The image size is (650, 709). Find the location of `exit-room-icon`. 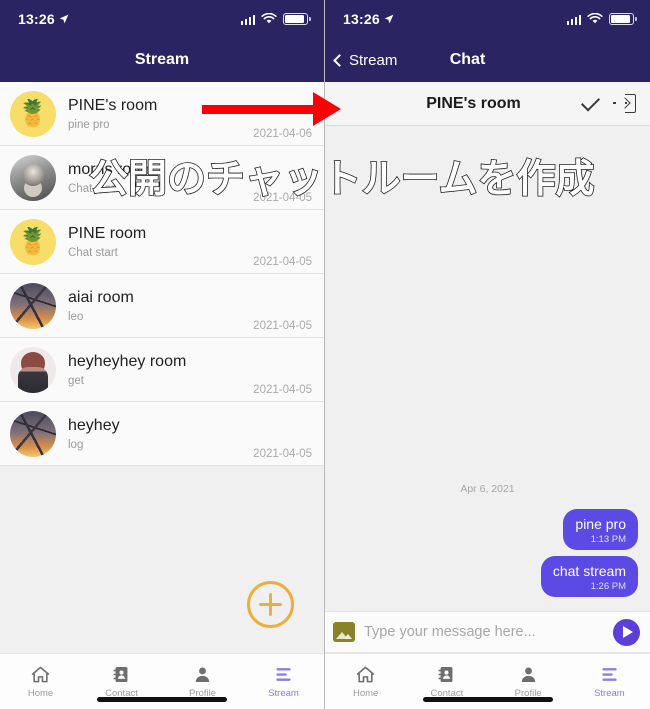

exit-room-icon is located at coordinates (624, 104).